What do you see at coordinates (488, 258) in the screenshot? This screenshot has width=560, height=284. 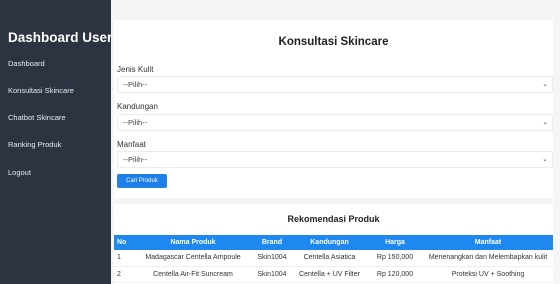 I see `table-cell-manfaat: Menenangkan dan Melembapkan kulit` at bounding box center [488, 258].